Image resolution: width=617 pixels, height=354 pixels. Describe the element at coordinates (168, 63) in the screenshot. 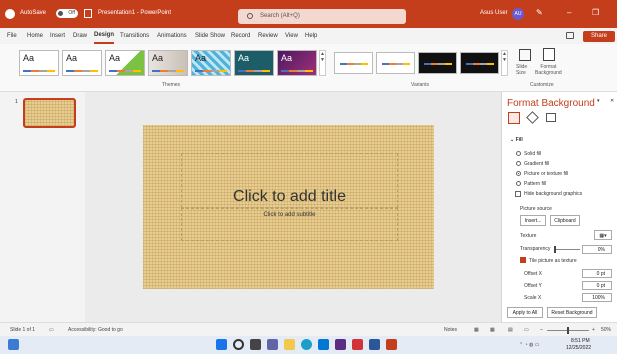

I see `theme-4: Aa` at that location.